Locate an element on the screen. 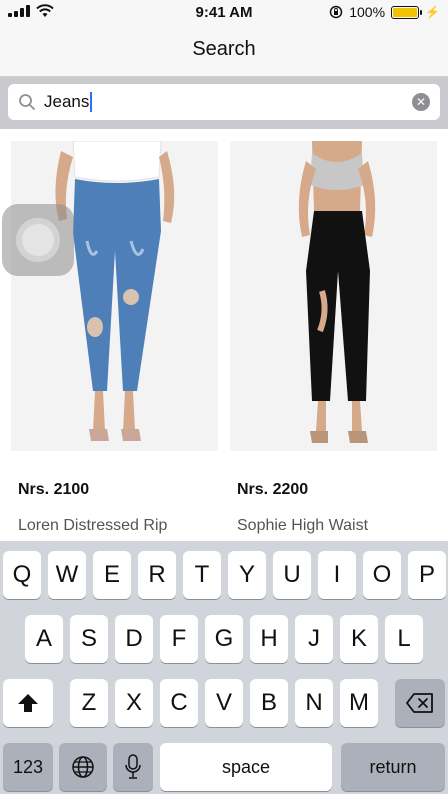 This screenshot has width=448, height=794. key-n: N is located at coordinates (314, 703).